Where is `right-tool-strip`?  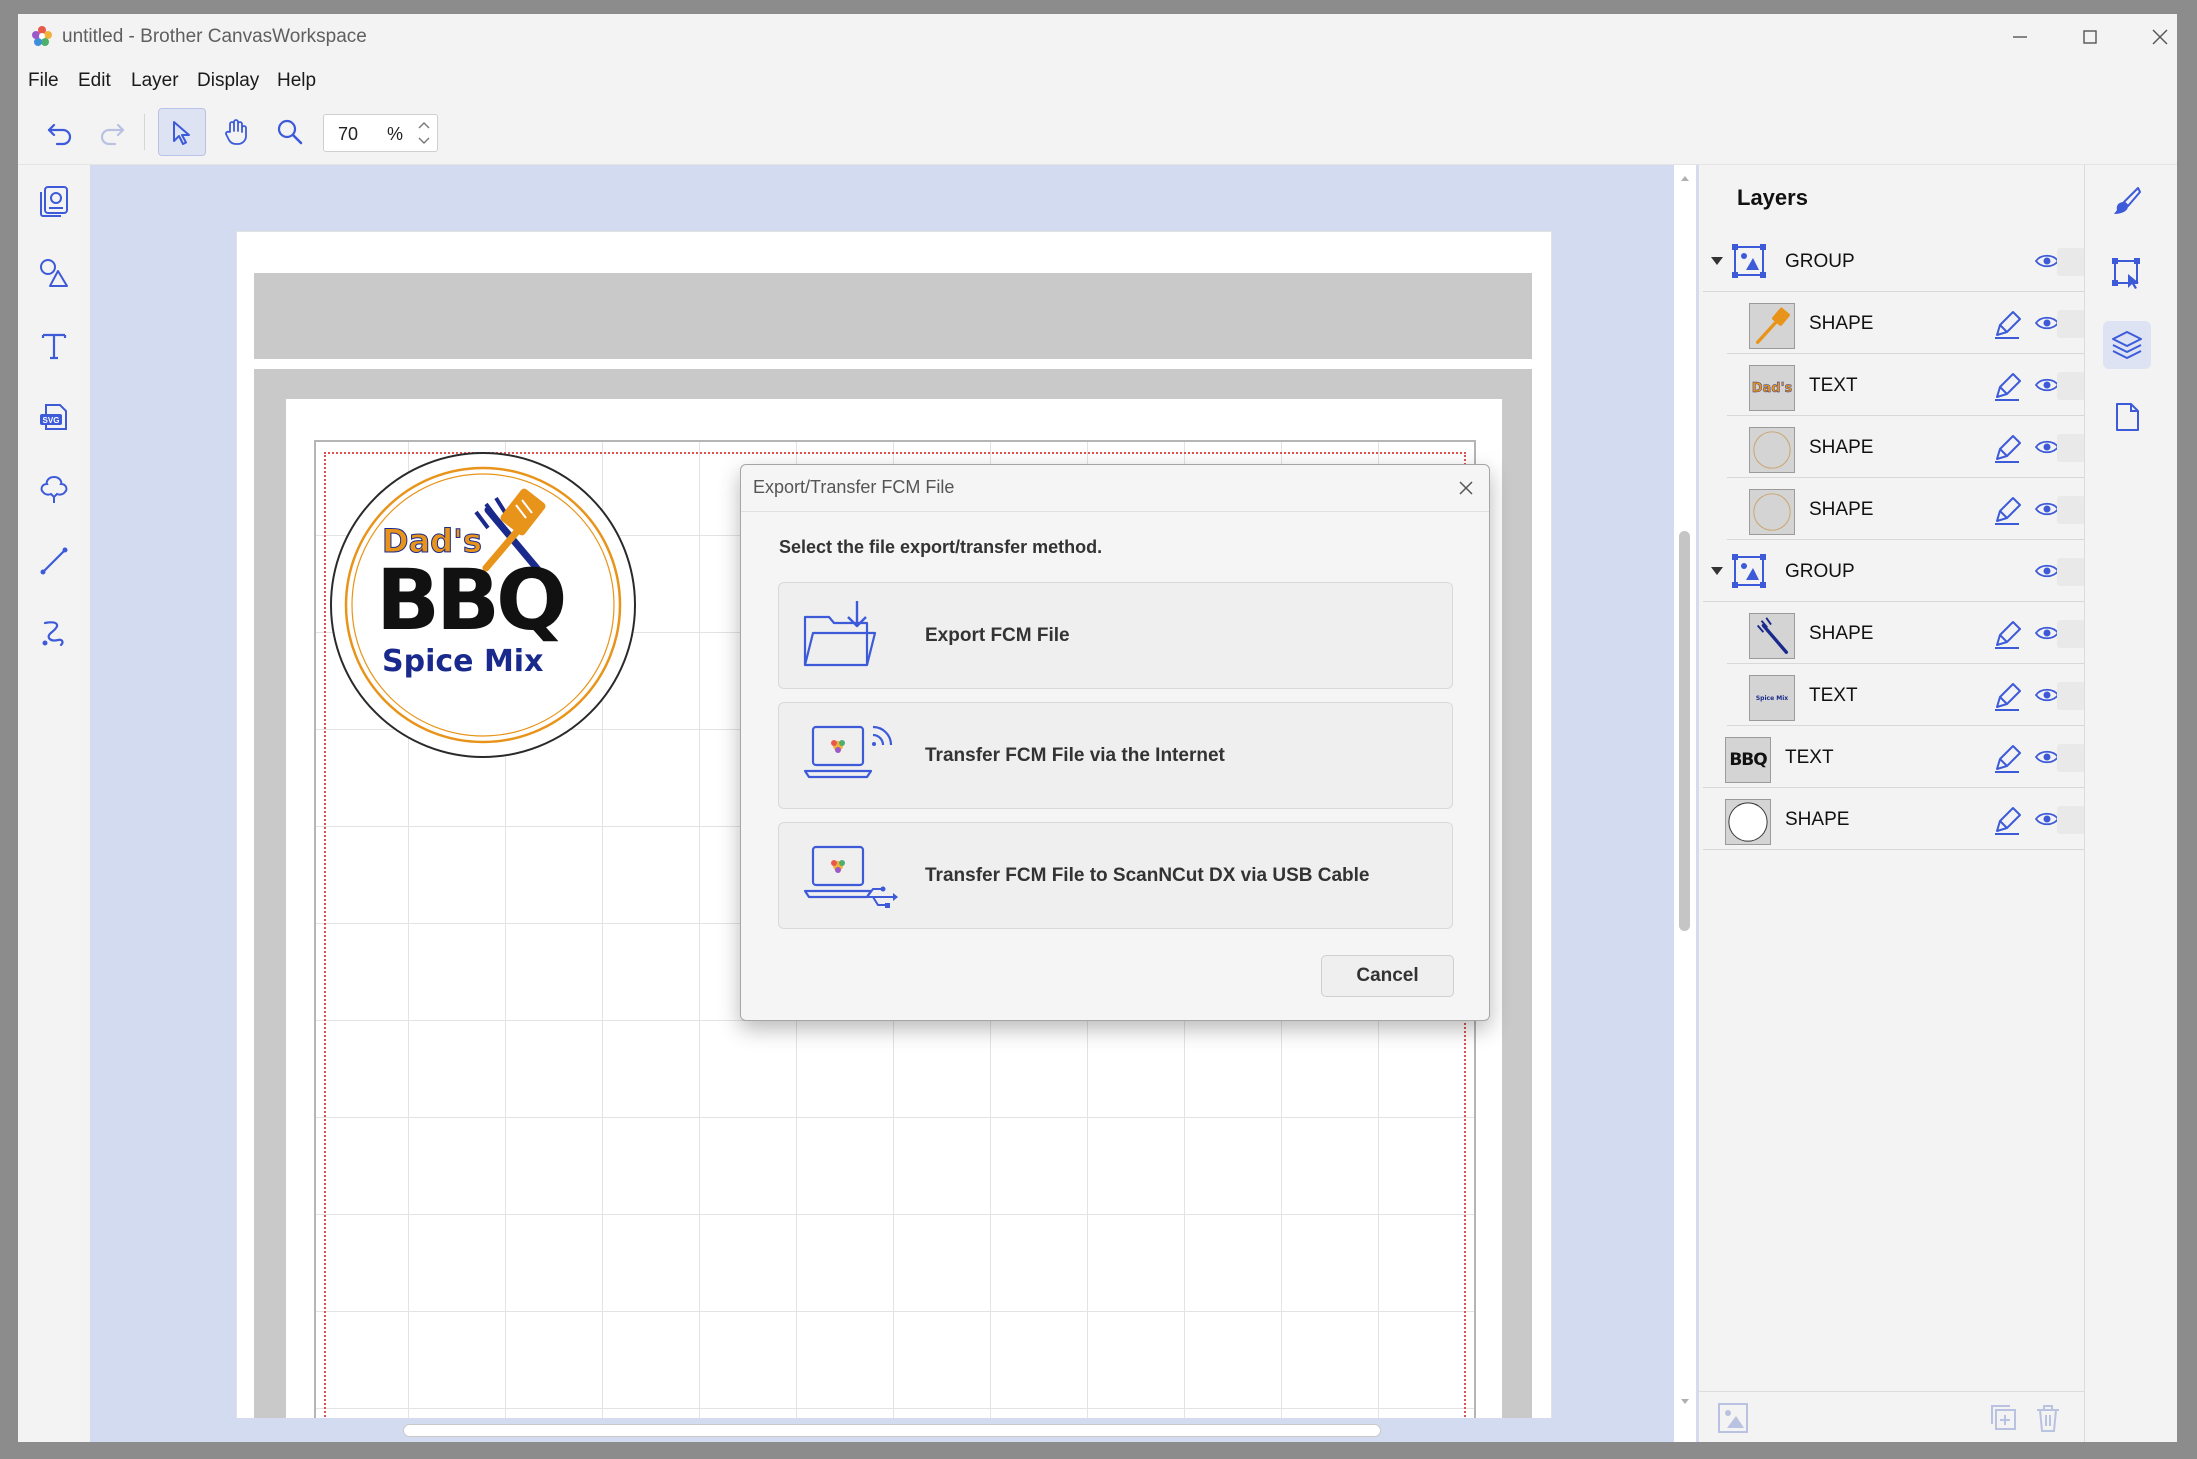 right-tool-strip is located at coordinates (2130, 803).